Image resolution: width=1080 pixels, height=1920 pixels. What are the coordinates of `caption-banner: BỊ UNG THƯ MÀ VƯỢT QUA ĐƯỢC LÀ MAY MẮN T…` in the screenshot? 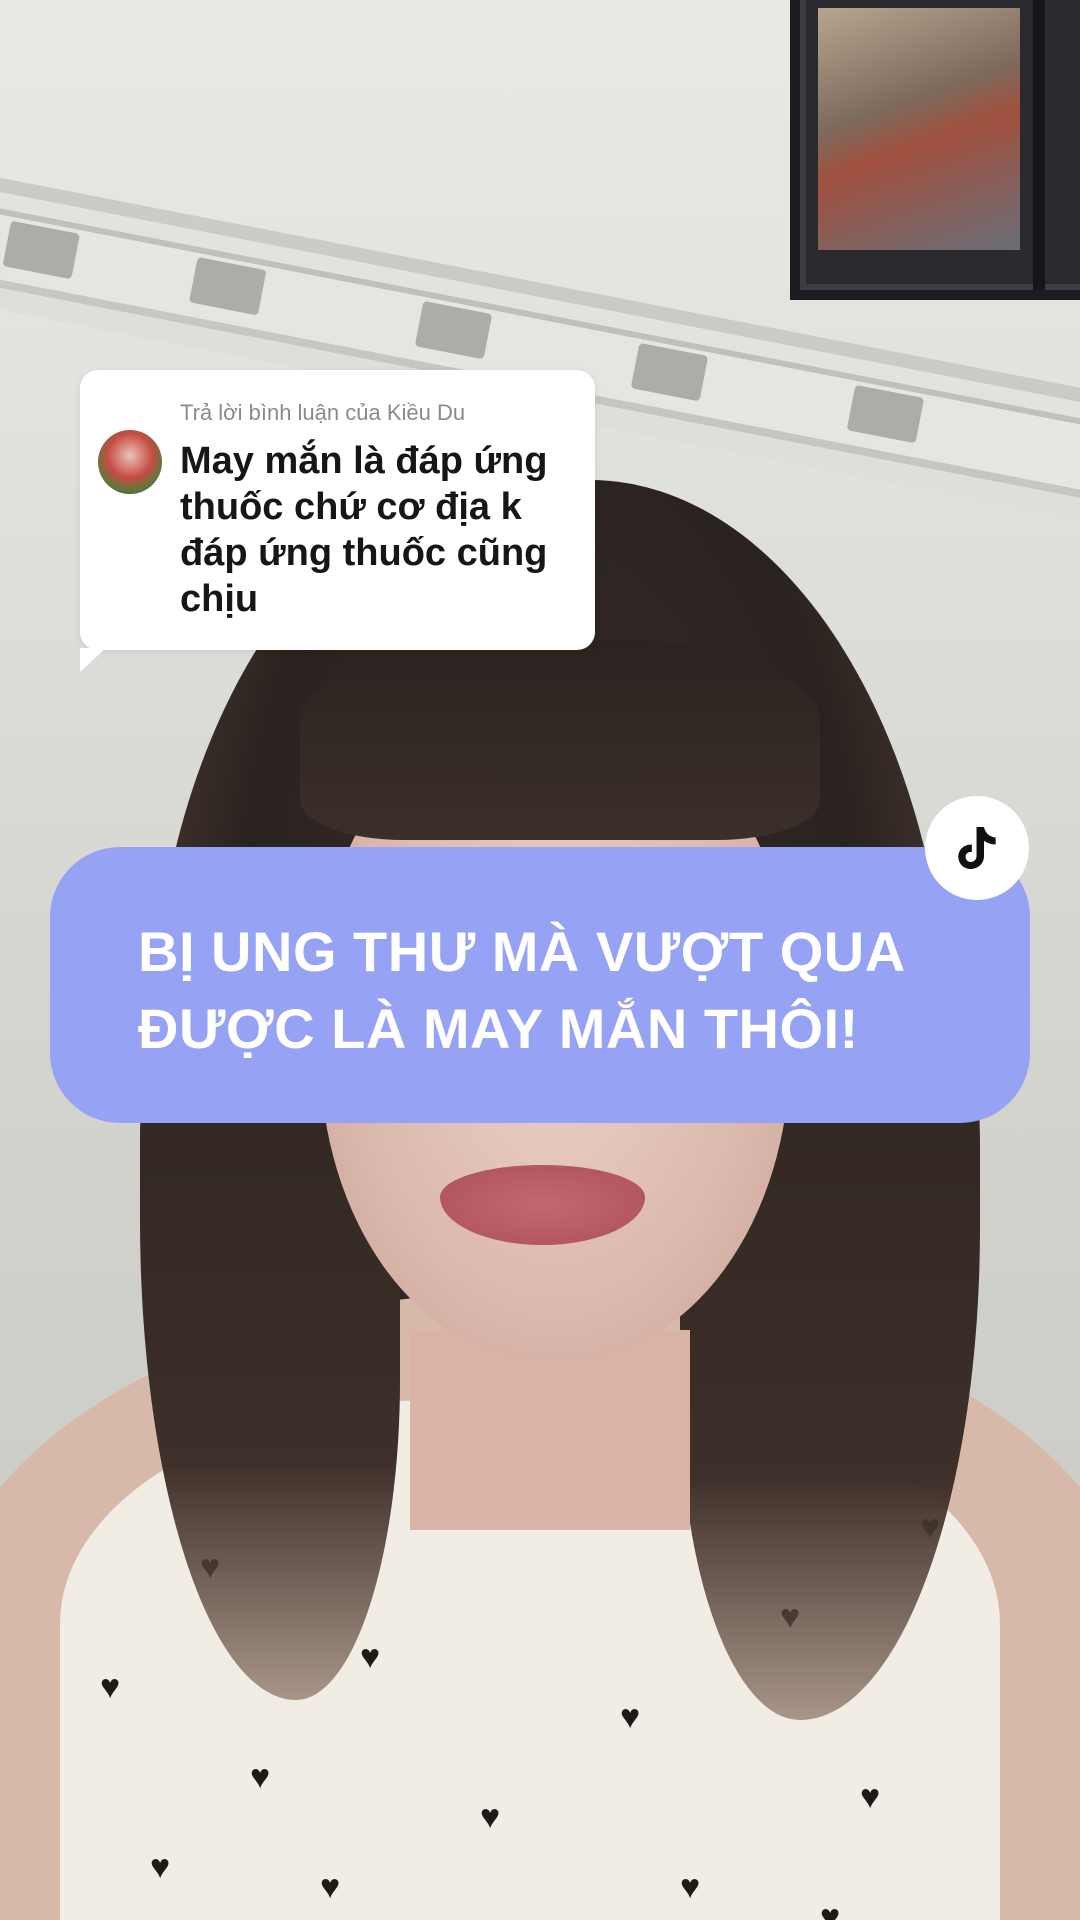 It's located at (540, 985).